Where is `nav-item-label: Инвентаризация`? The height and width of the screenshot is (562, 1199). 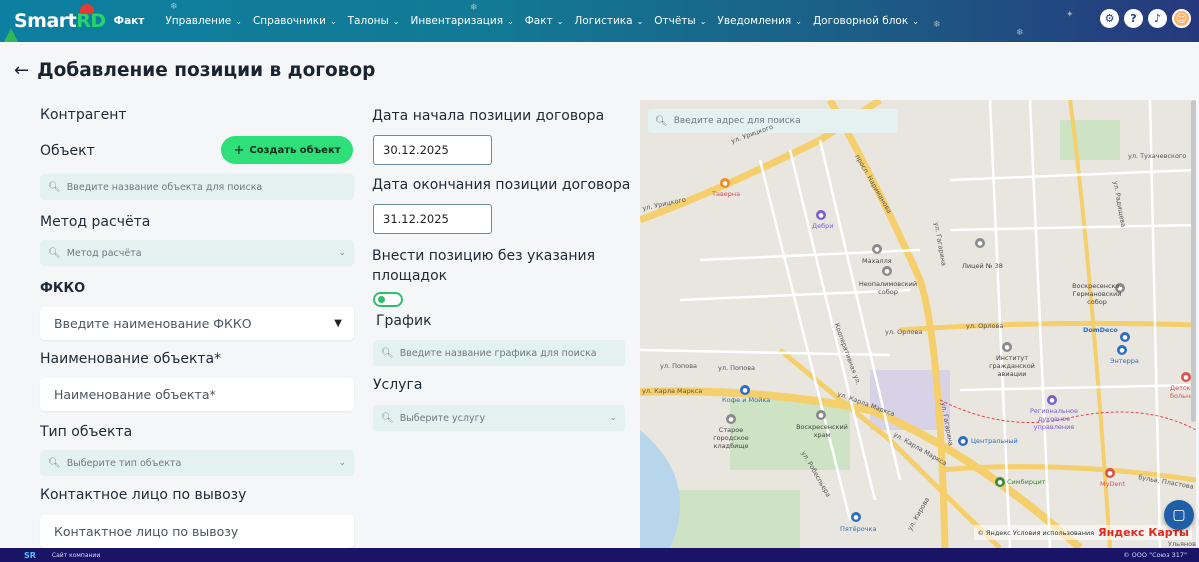 nav-item-label: Инвентаризация is located at coordinates (457, 21).